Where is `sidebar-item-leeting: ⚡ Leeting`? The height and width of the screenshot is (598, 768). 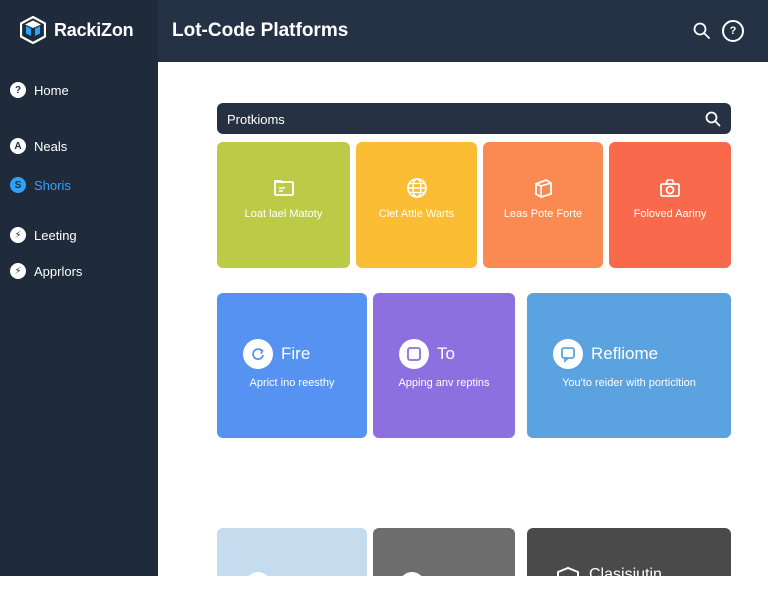 sidebar-item-leeting: ⚡ Leeting is located at coordinates (43, 235).